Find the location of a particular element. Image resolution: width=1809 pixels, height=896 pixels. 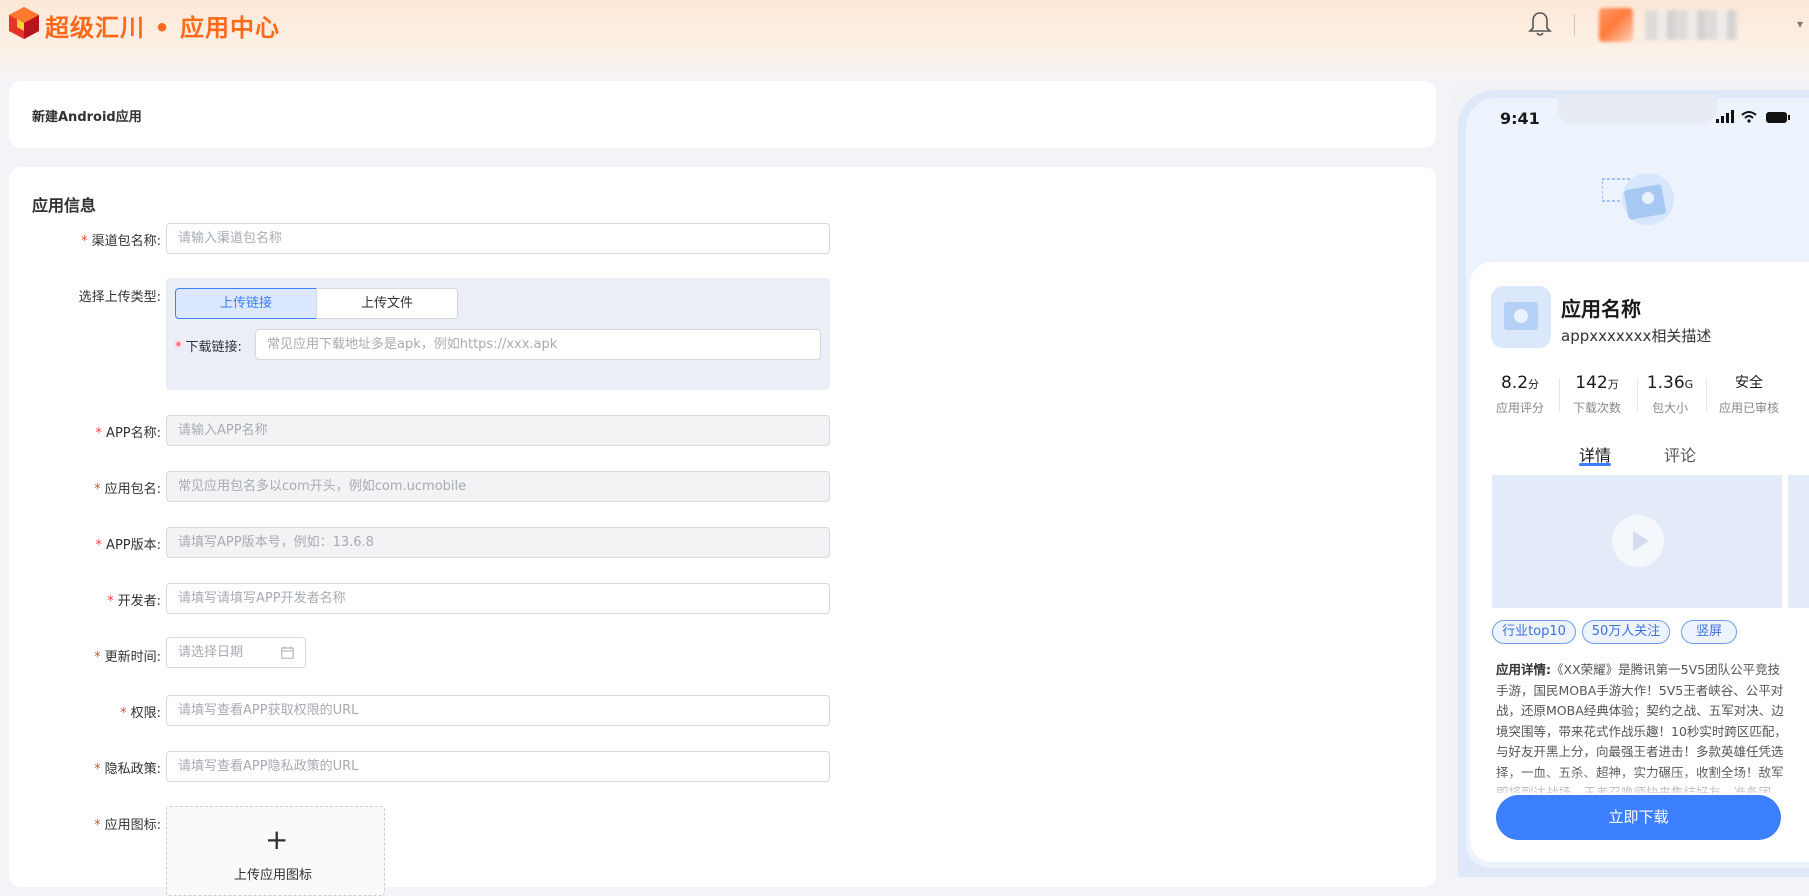

upload-link-tab: 上传链接 is located at coordinates (246, 303).